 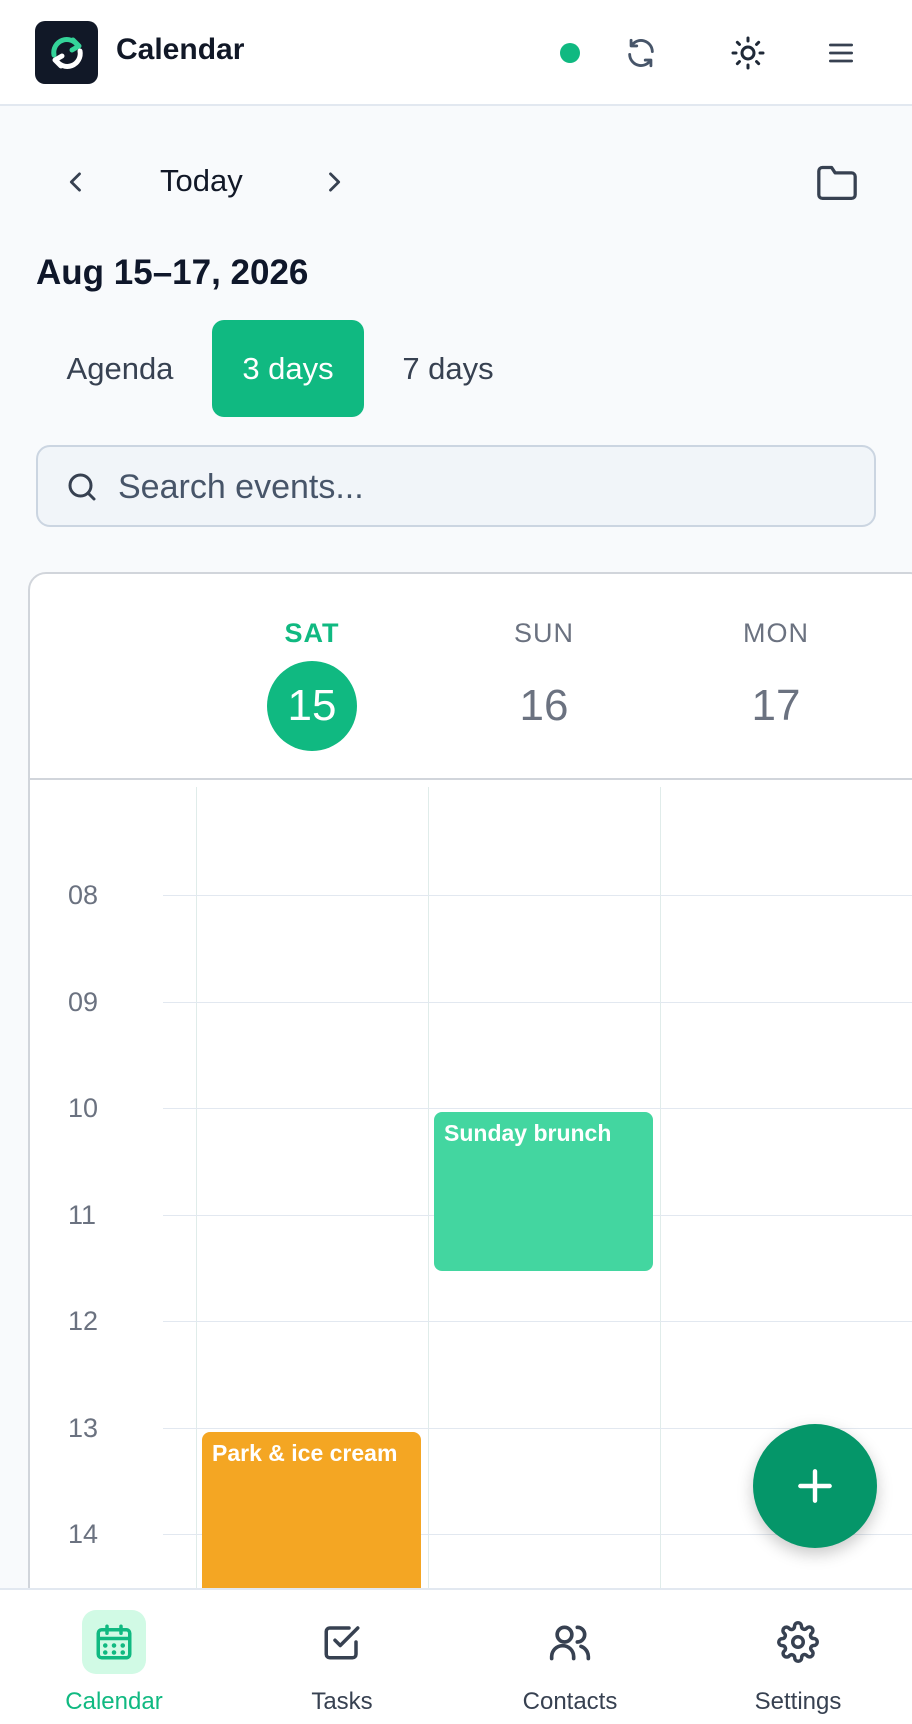 I want to click on hour-label: 11, so click(x=82, y=1215).